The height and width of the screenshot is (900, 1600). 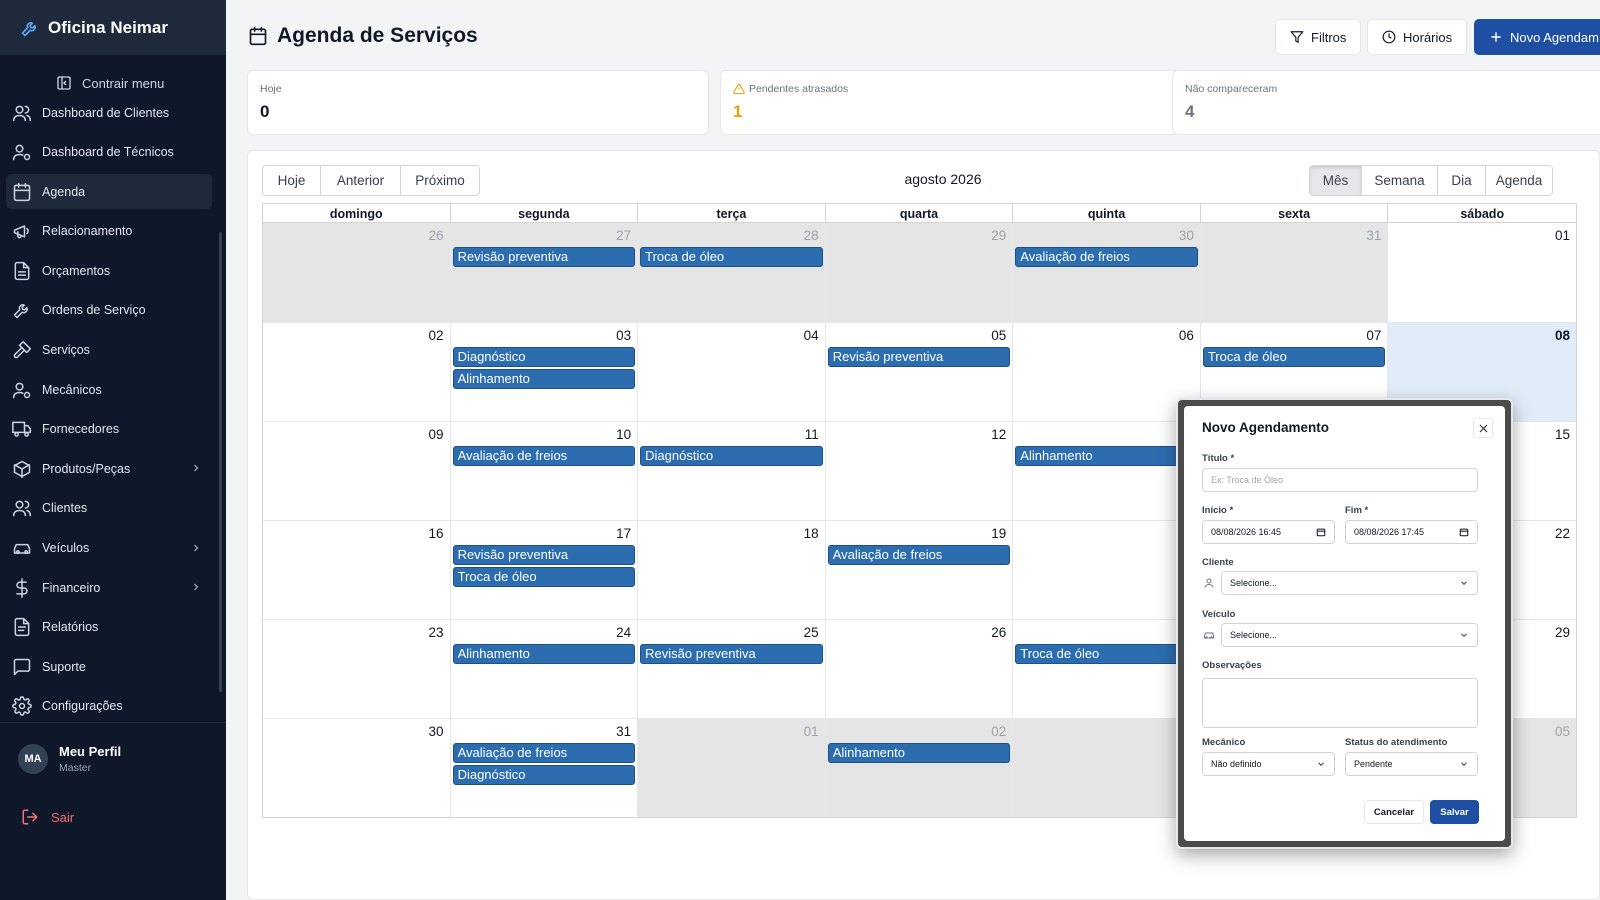 What do you see at coordinates (919, 534) in the screenshot?
I see `day-number: 19` at bounding box center [919, 534].